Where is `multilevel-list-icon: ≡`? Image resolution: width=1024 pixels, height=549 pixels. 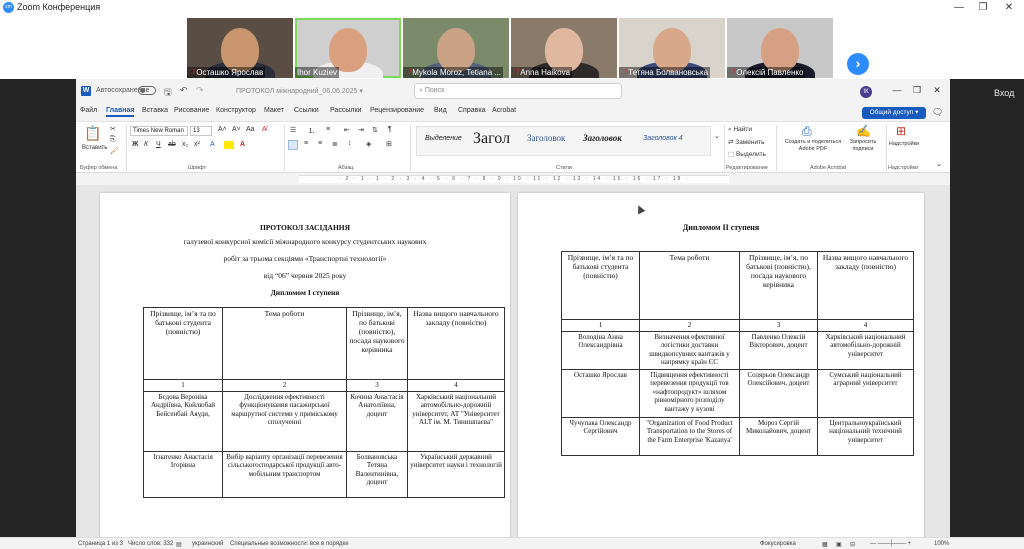 multilevel-list-icon: ≡ is located at coordinates (328, 129).